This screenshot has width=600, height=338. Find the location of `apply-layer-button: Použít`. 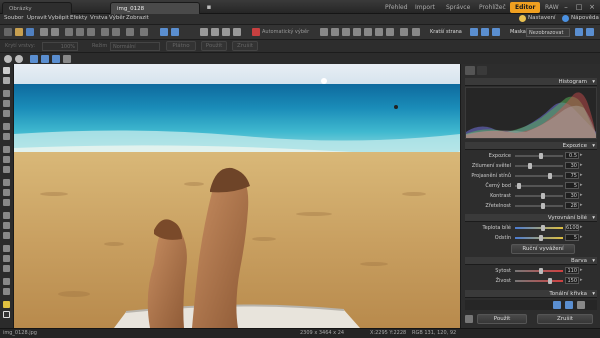

apply-layer-button: Použít is located at coordinates (214, 46).